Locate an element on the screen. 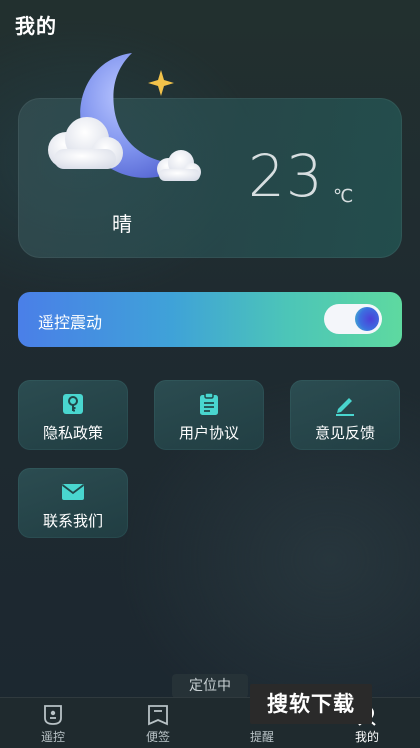  user-agreement-label: 用户协议 is located at coordinates (208, 433).